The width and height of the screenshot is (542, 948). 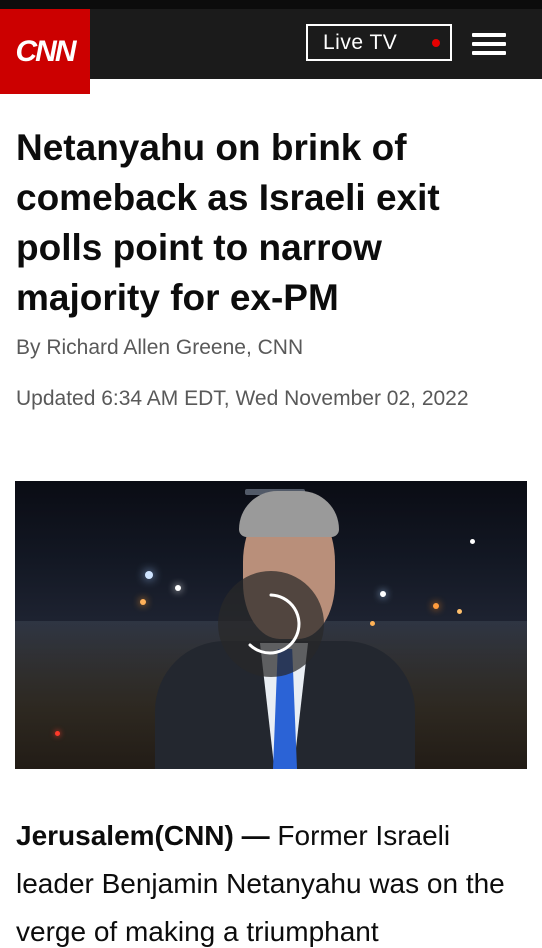 I want to click on status-bar, so click(x=271, y=4).